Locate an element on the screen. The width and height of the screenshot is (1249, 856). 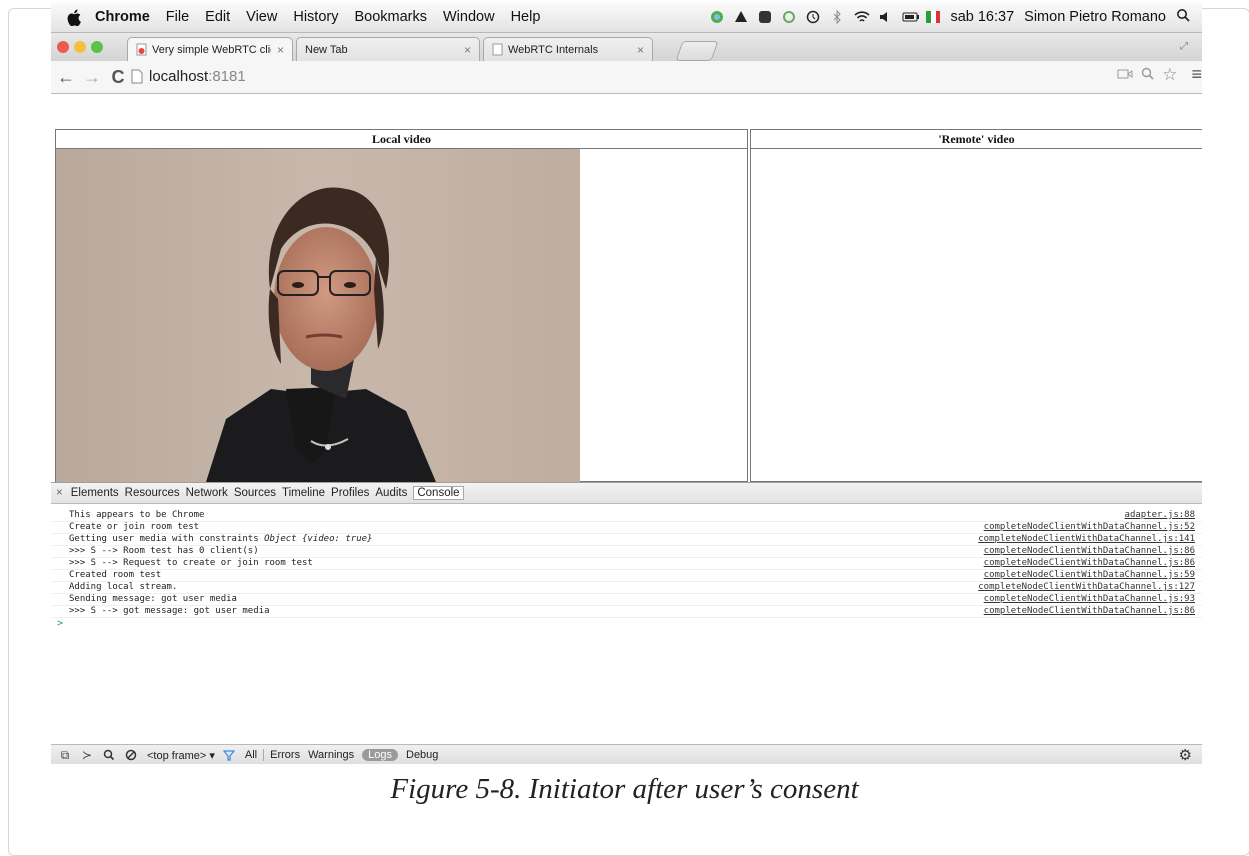
tab-label: New Tab is located at coordinates (326, 49).